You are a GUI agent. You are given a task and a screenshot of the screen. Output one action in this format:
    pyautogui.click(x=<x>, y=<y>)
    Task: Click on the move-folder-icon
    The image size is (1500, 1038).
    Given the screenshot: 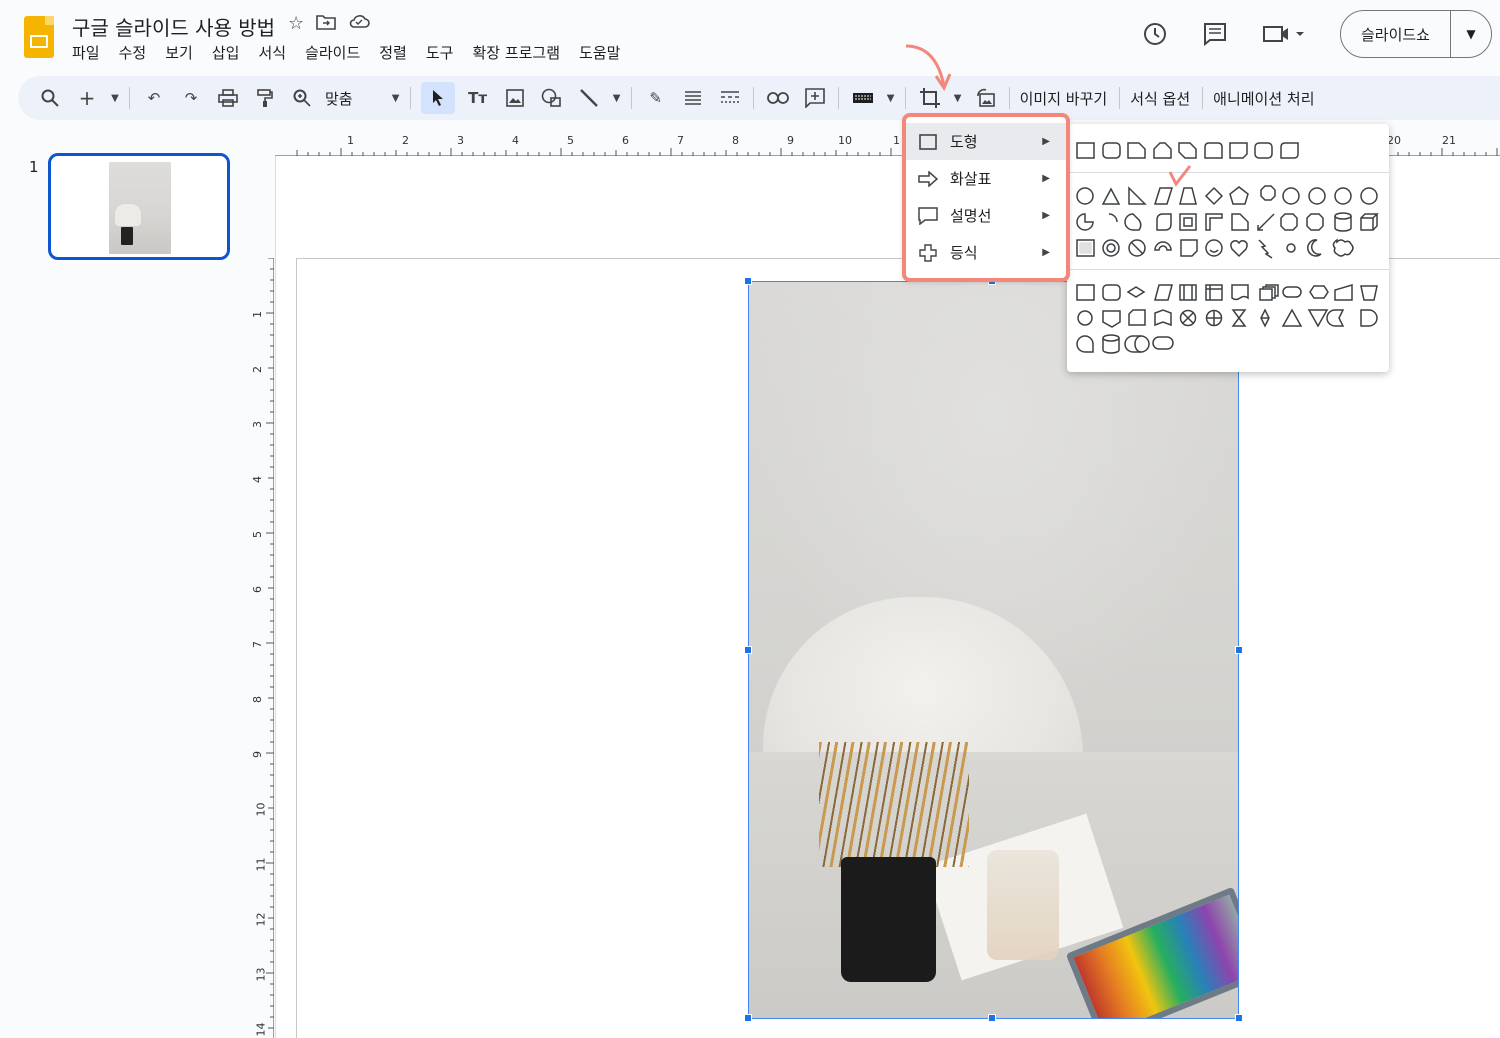 What is the action you would take?
    pyautogui.click(x=326, y=24)
    